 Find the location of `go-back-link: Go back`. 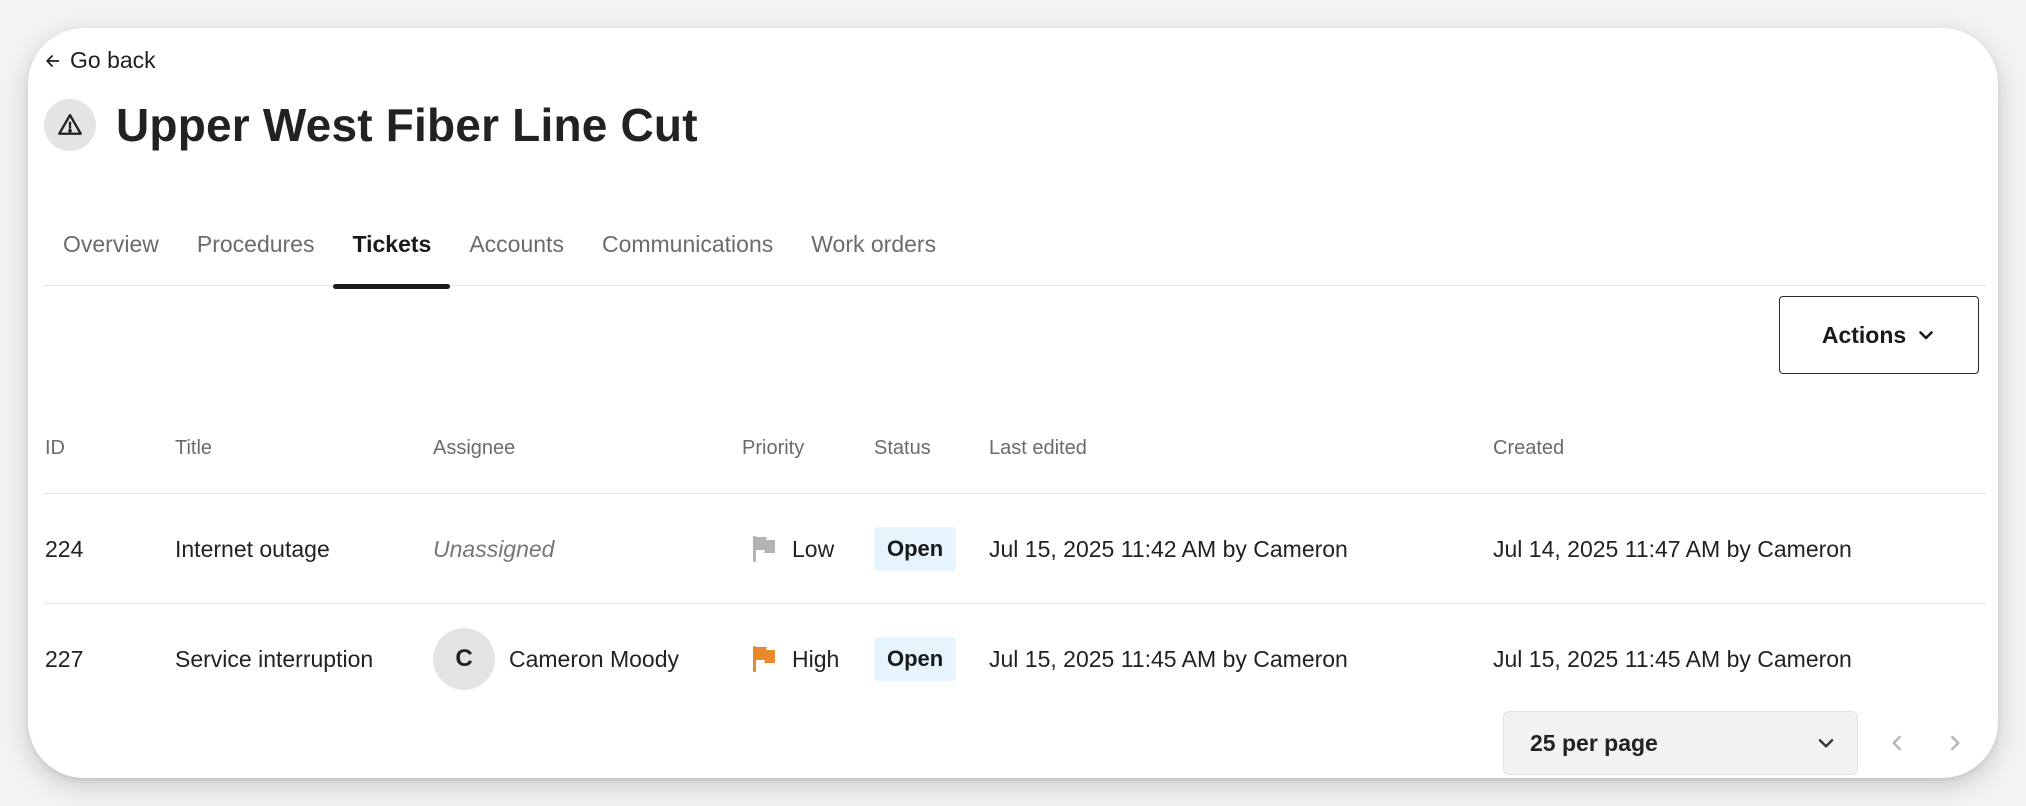

go-back-link: Go back is located at coordinates (100, 60).